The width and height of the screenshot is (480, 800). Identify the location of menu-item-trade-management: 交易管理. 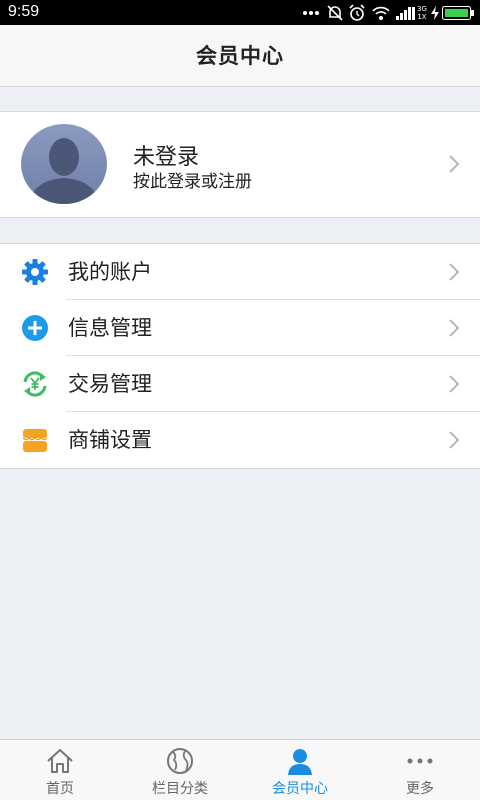
(240, 384).